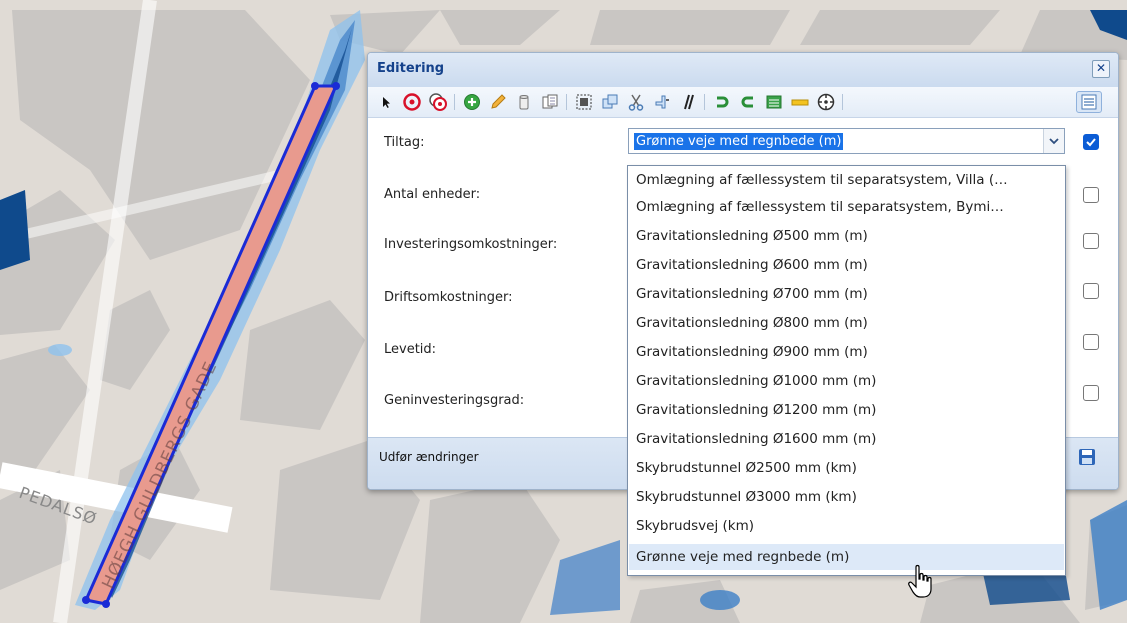 The width and height of the screenshot is (1127, 623). I want to click on dropdown-option: Skybrudstunnel Ø2500 mm (km), so click(846, 468).